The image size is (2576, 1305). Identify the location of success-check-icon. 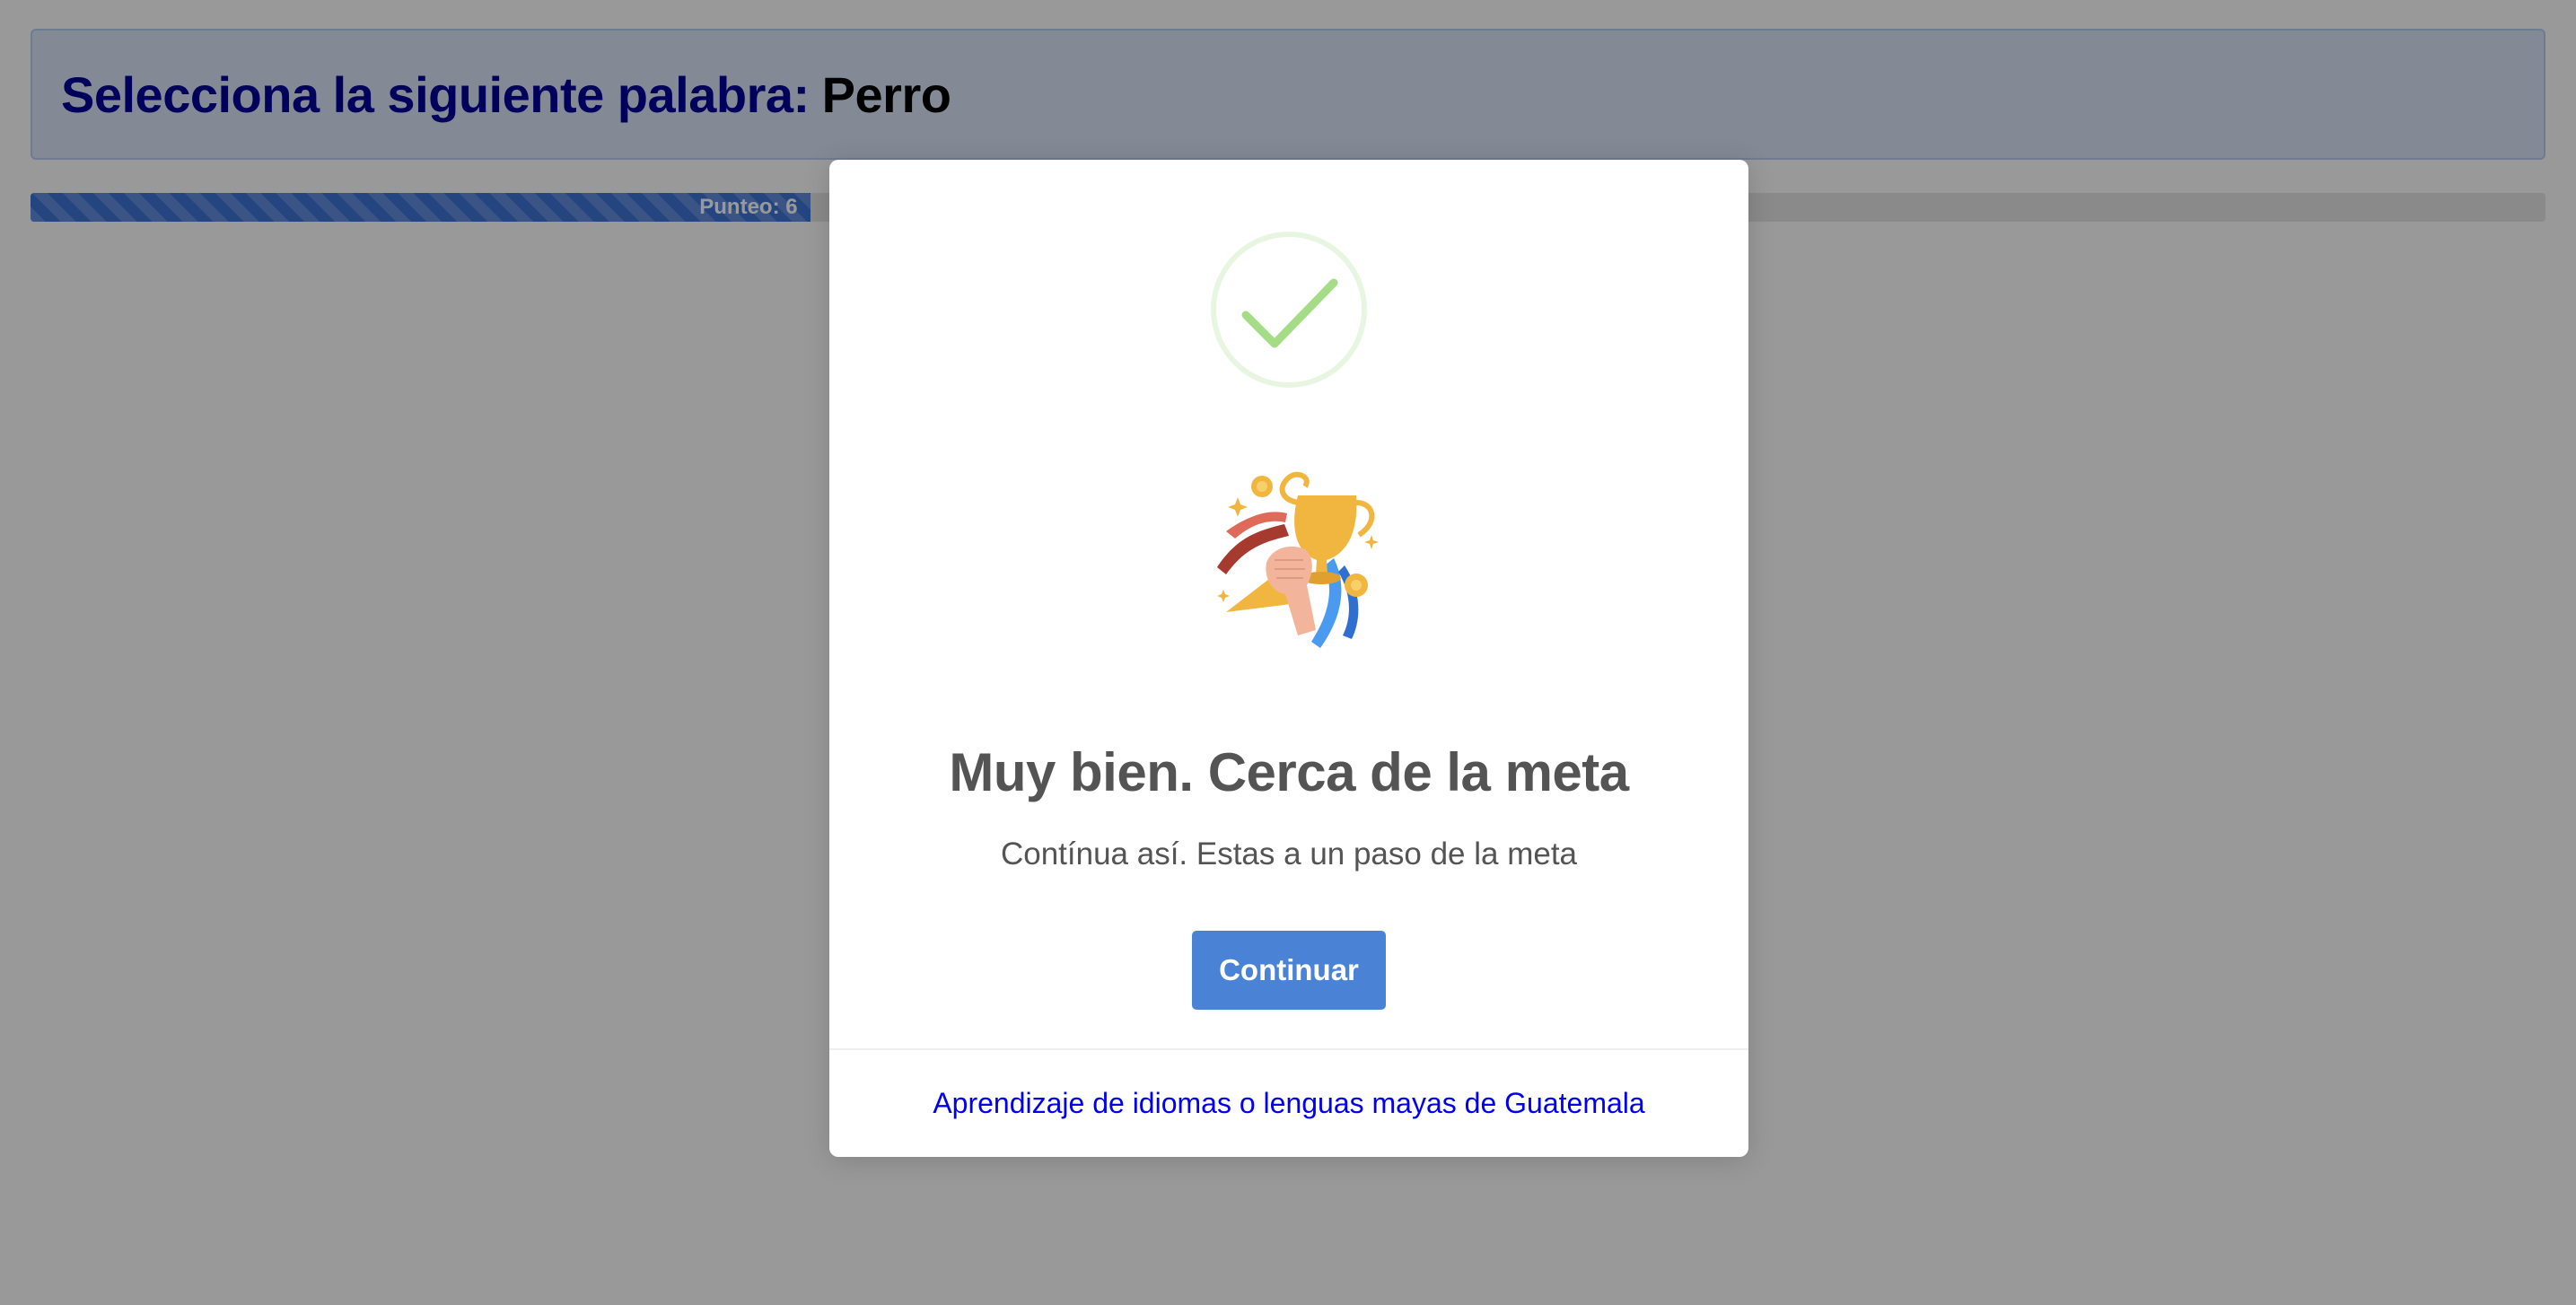
(1289, 310).